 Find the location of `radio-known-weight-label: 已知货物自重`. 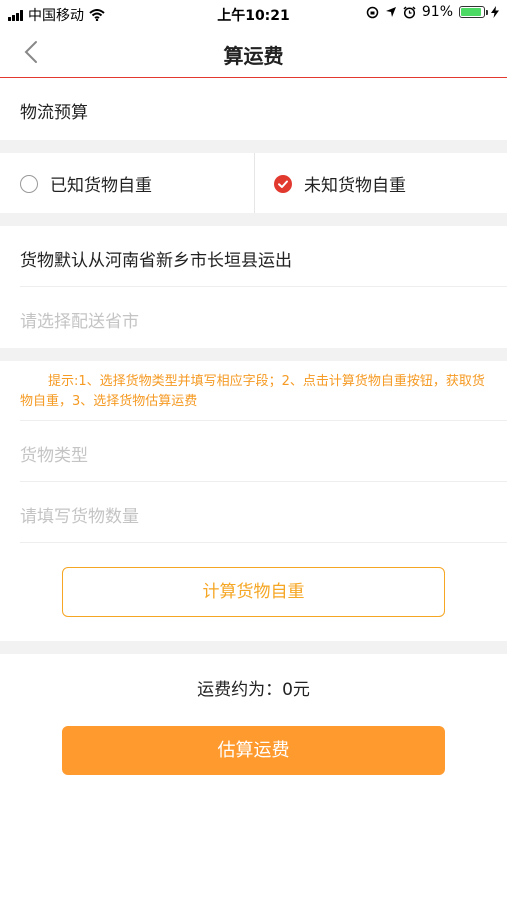

radio-known-weight-label: 已知货物自重 is located at coordinates (101, 186).